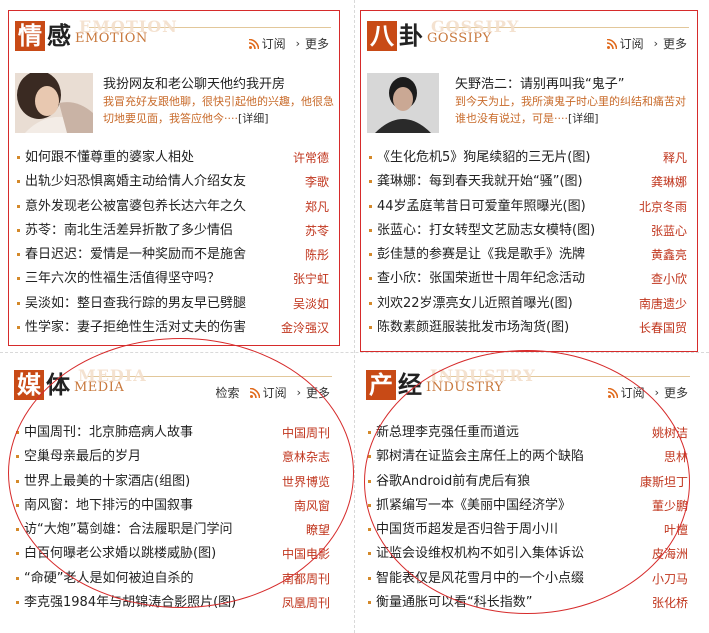 Image resolution: width=709 pixels, height=633 pixels. Describe the element at coordinates (107, 482) in the screenshot. I see `article-link: 世界上最美的十家酒店(组图)` at that location.